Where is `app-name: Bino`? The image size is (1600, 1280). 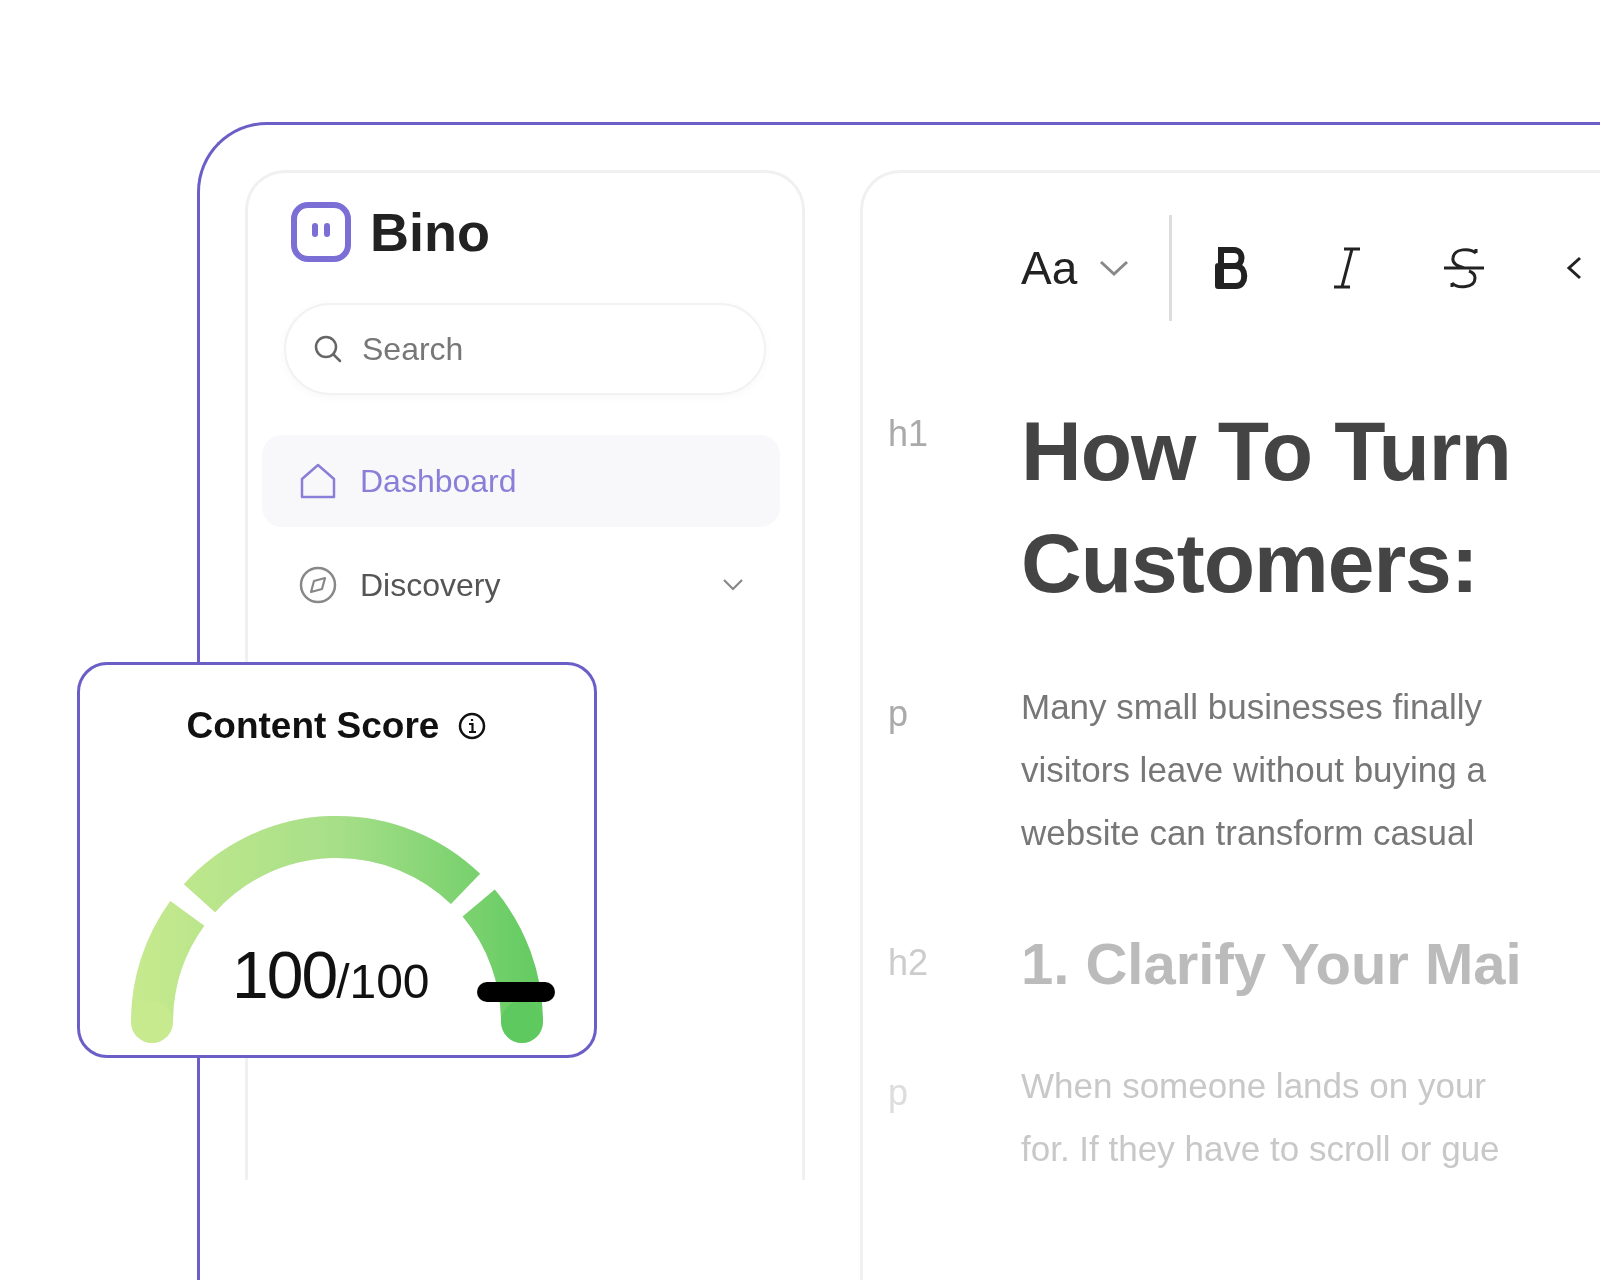 app-name: Bino is located at coordinates (430, 232).